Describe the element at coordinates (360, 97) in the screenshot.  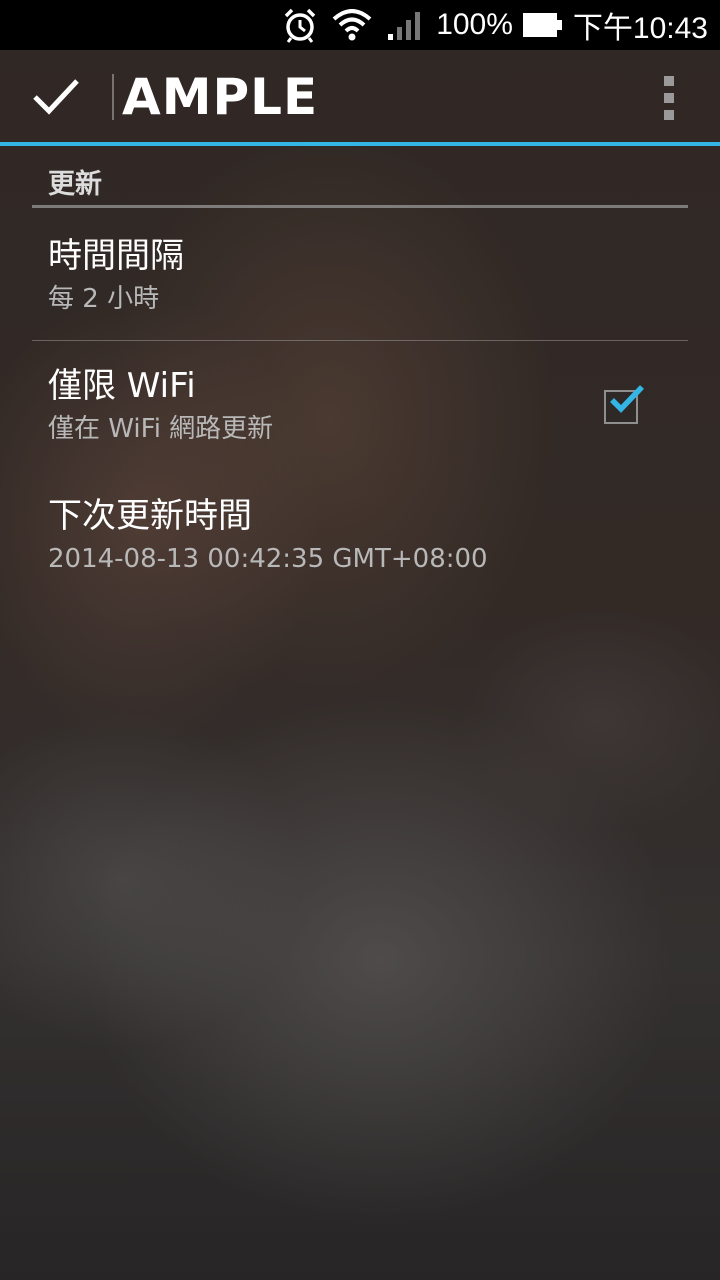
I see `action-bar: AMPLE` at that location.